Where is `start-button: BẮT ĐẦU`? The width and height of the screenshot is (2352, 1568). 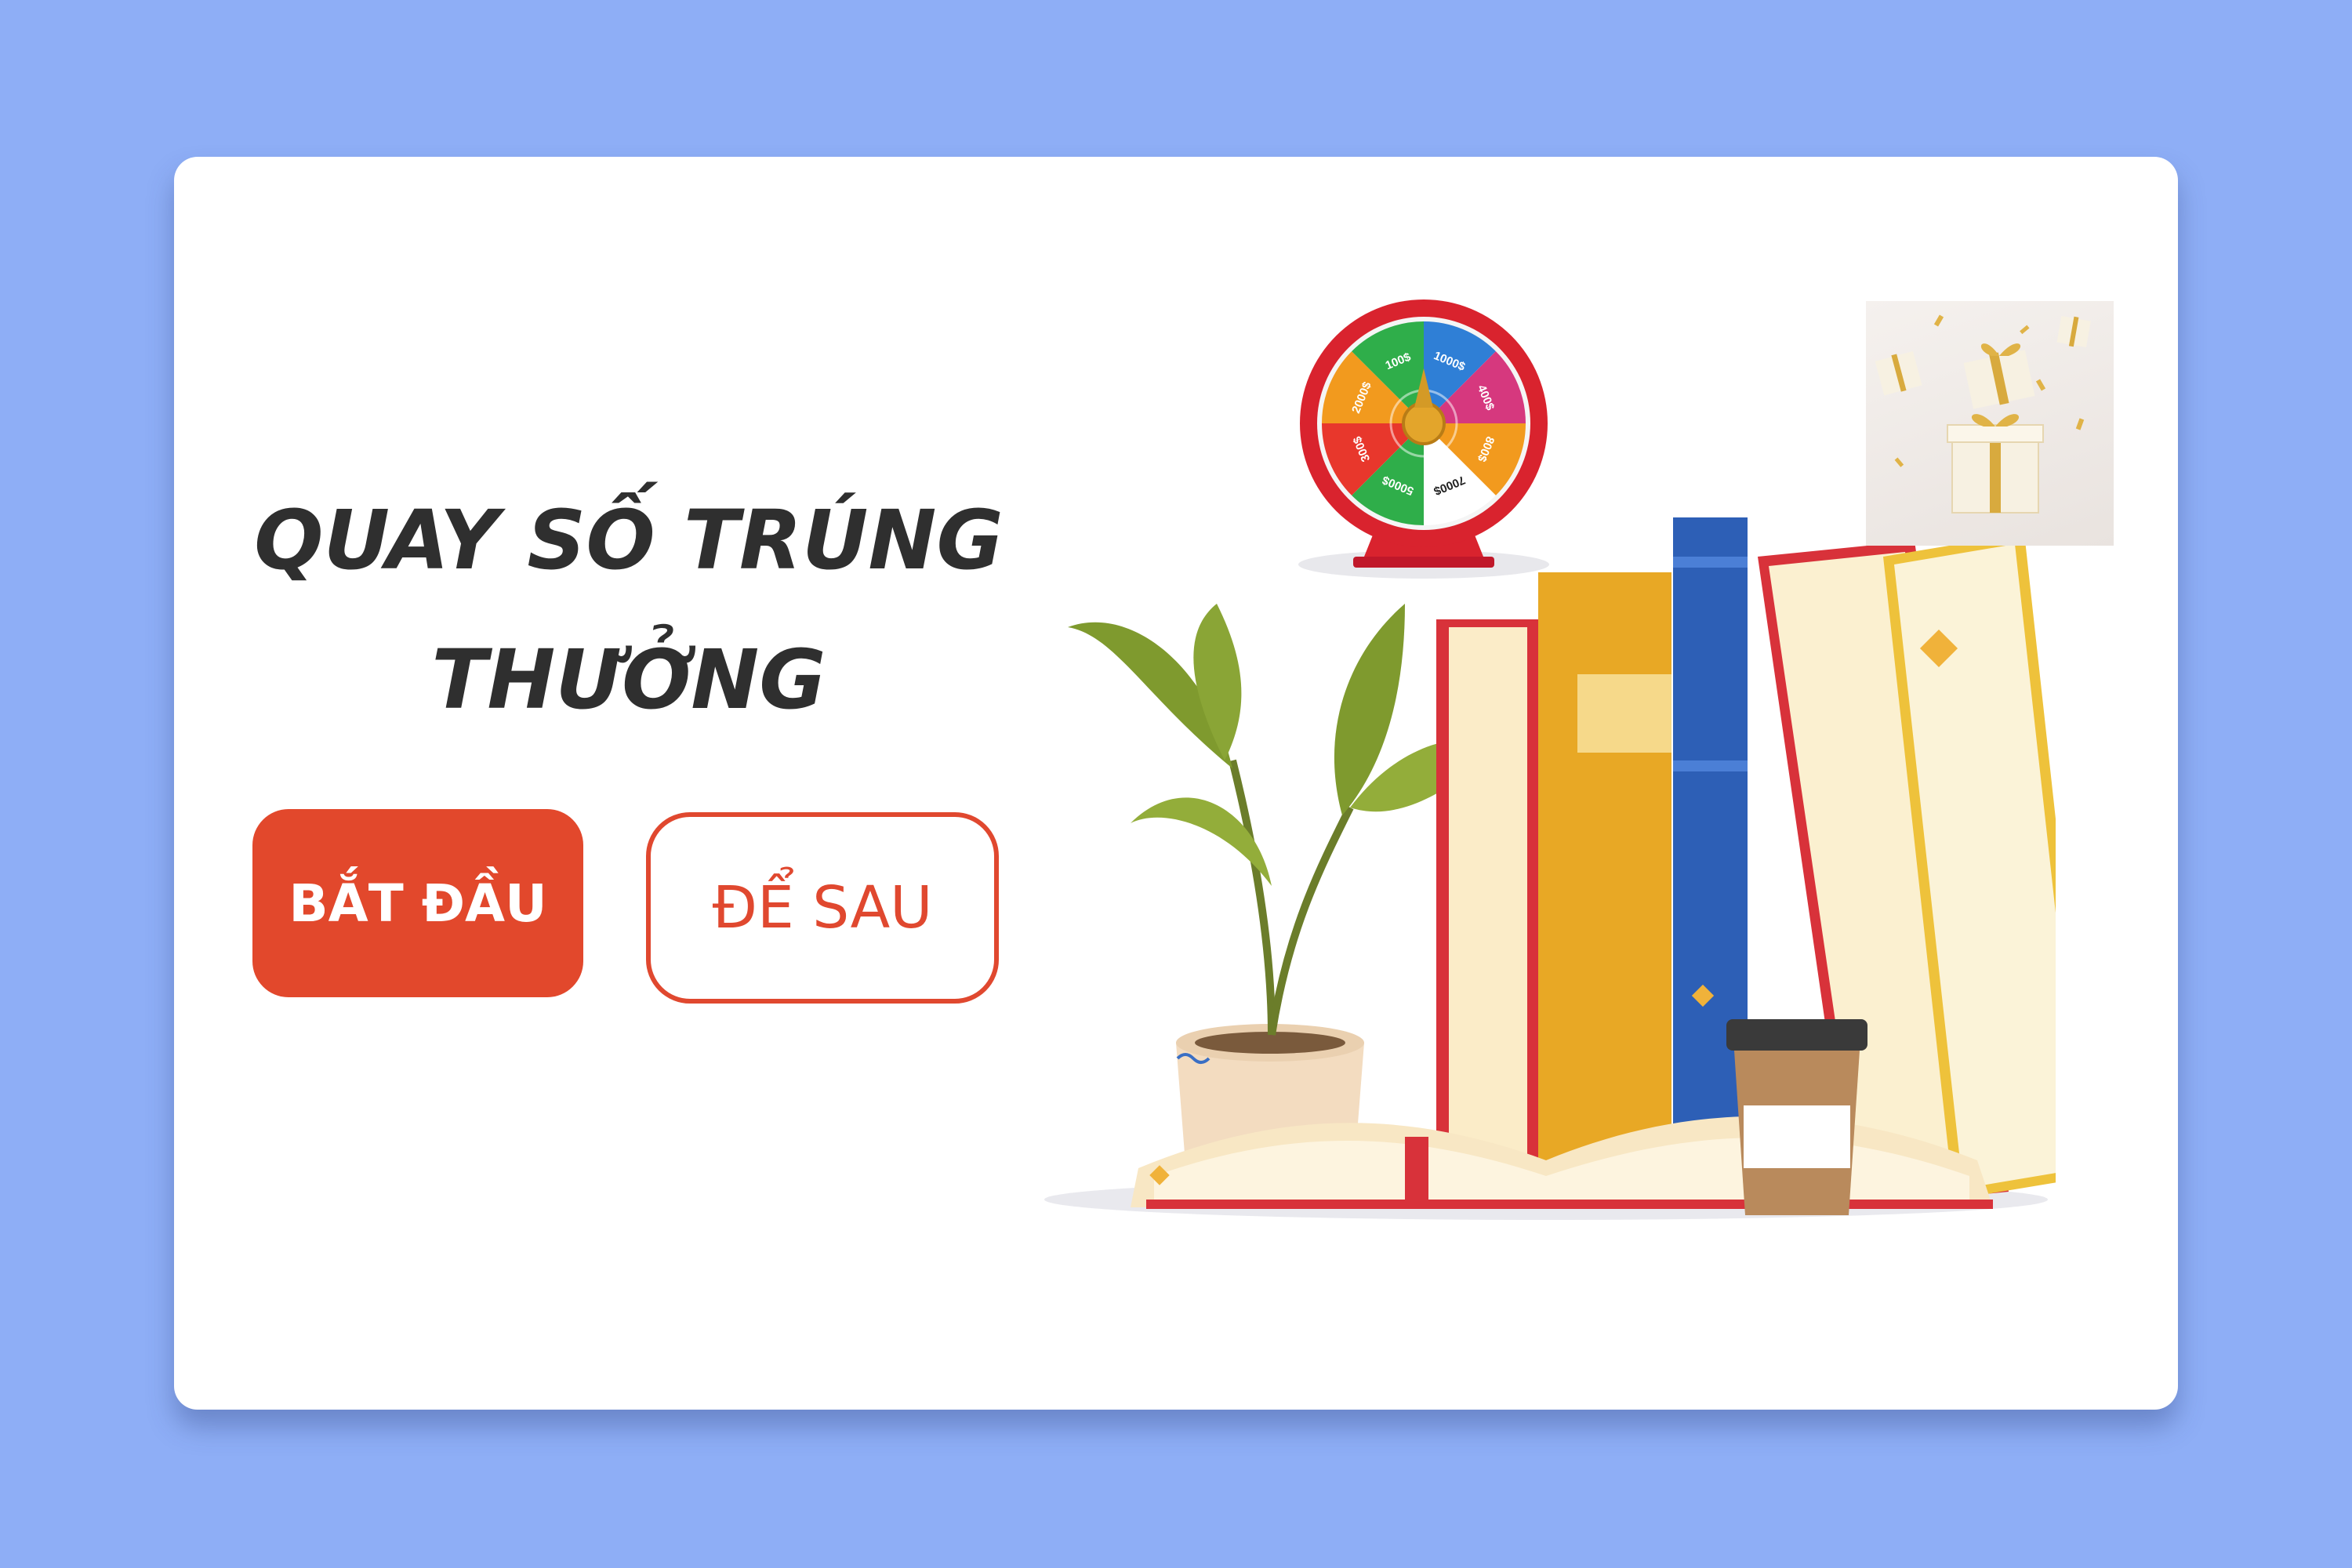
start-button: BẮT ĐẦU is located at coordinates (417, 903).